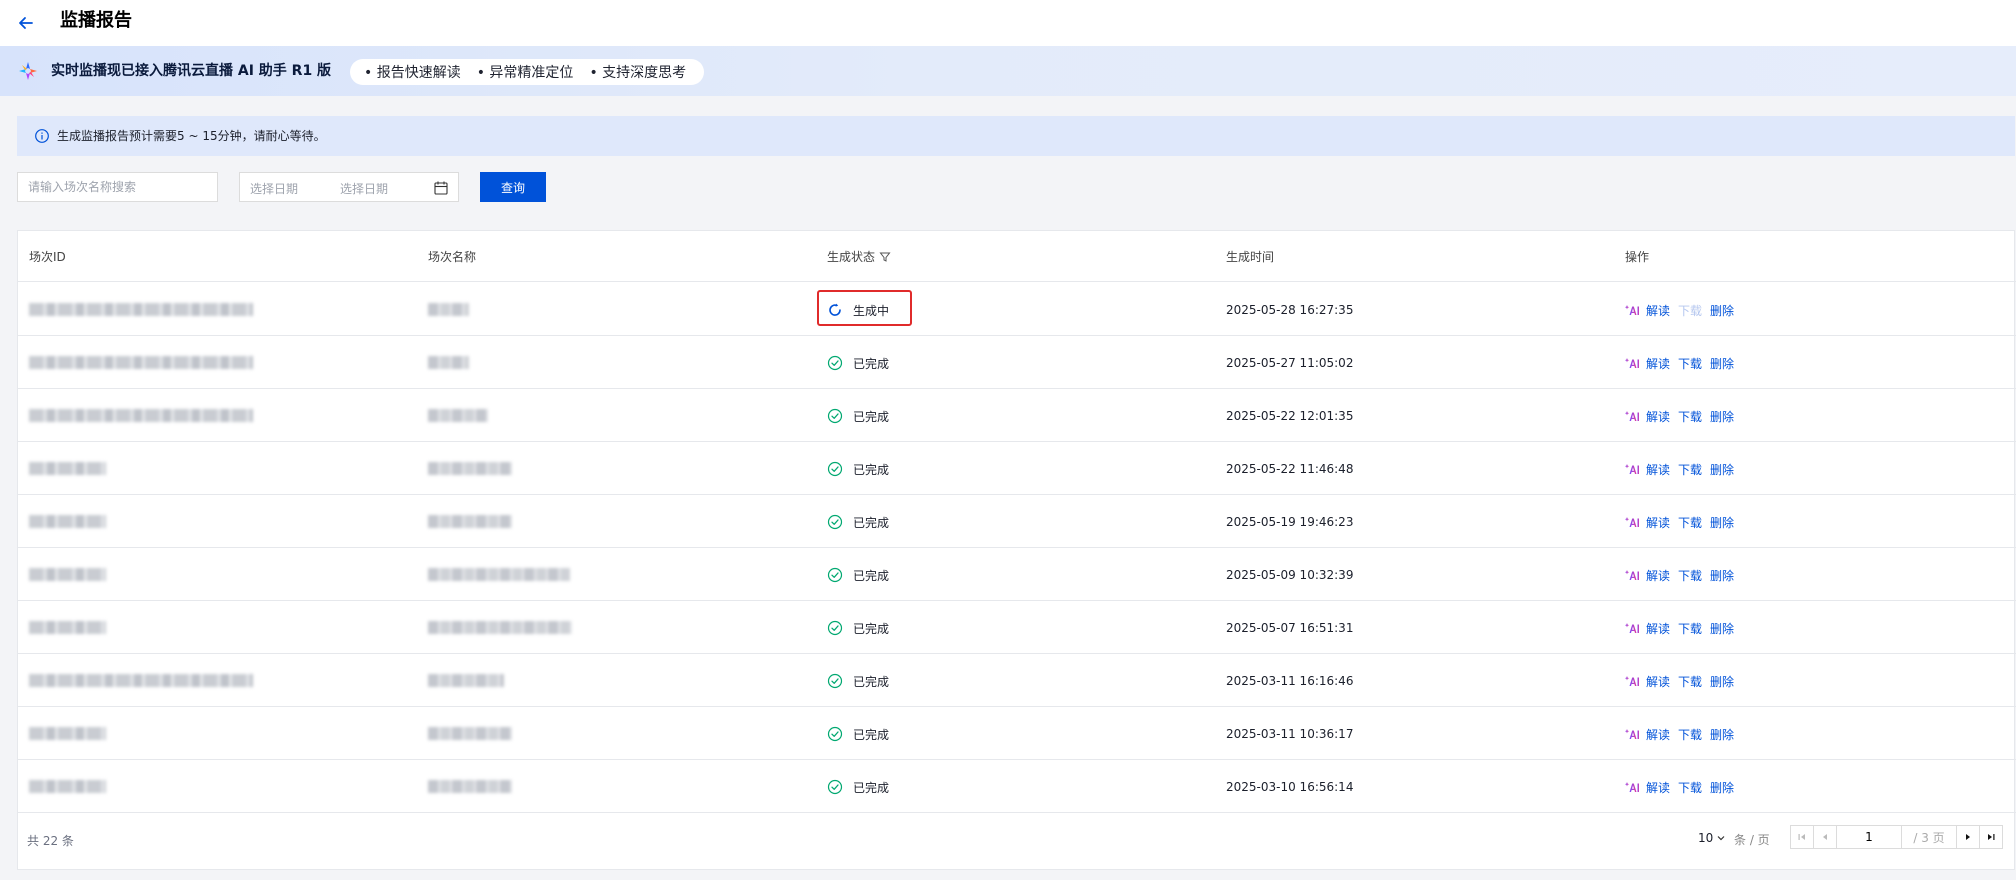 This screenshot has width=2016, height=880. Describe the element at coordinates (1929, 837) in the screenshot. I see `total-pages: / 3 页` at that location.